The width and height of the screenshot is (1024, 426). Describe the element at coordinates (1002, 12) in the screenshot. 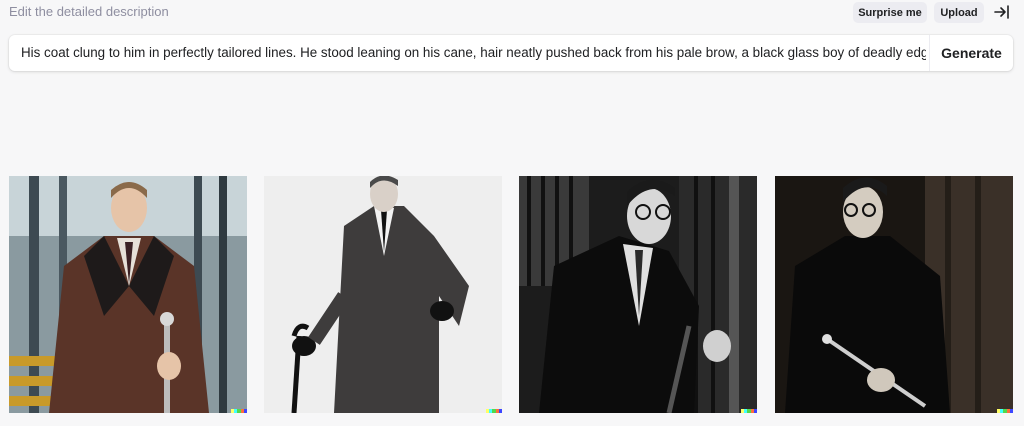

I see `collapse-right-icon` at that location.